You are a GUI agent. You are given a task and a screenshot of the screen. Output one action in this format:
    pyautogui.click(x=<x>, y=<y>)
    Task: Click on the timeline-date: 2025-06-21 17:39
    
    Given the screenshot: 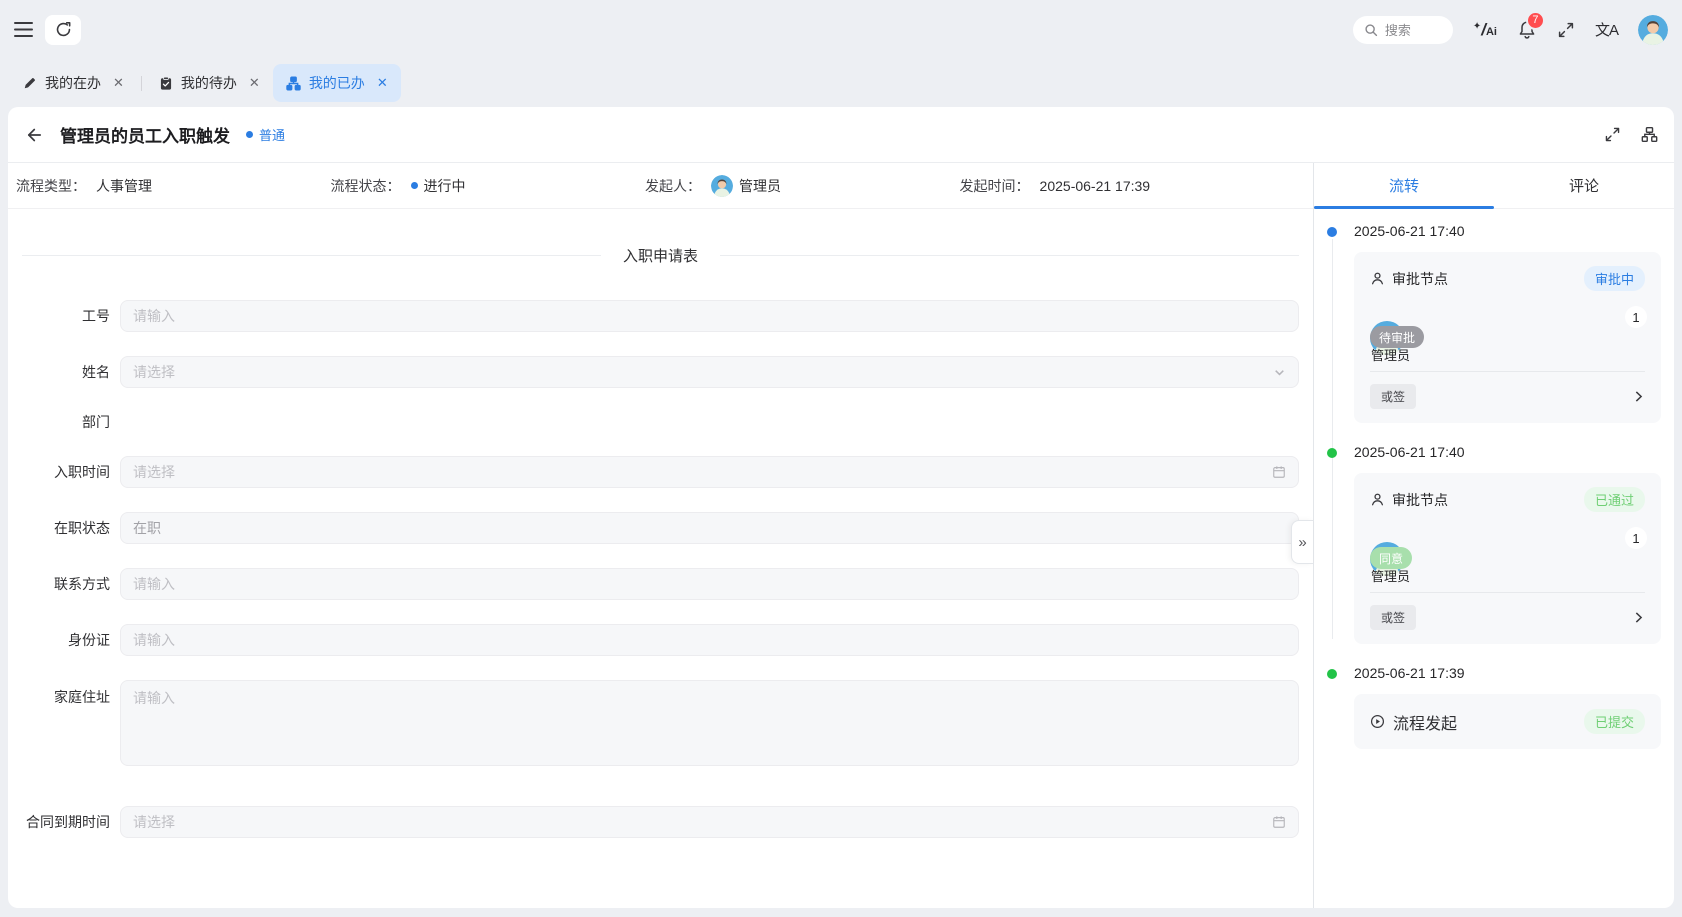 What is the action you would take?
    pyautogui.click(x=1409, y=673)
    